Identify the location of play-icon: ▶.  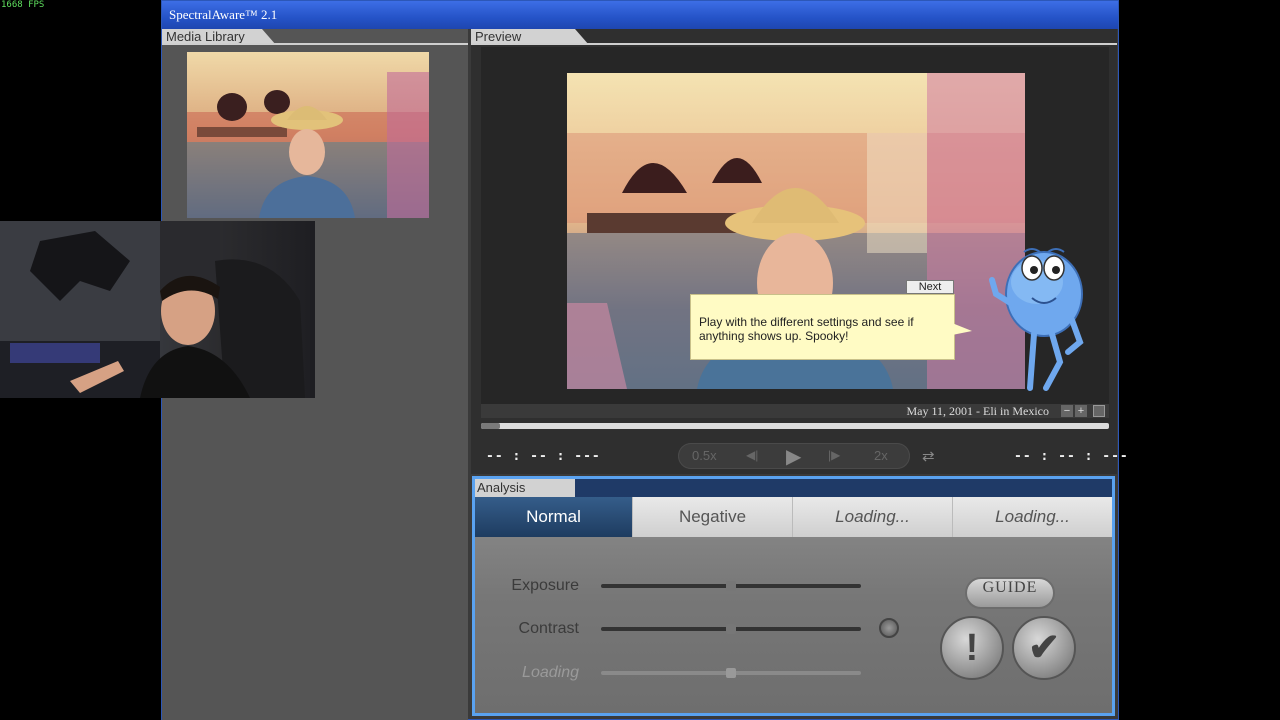
(793, 456).